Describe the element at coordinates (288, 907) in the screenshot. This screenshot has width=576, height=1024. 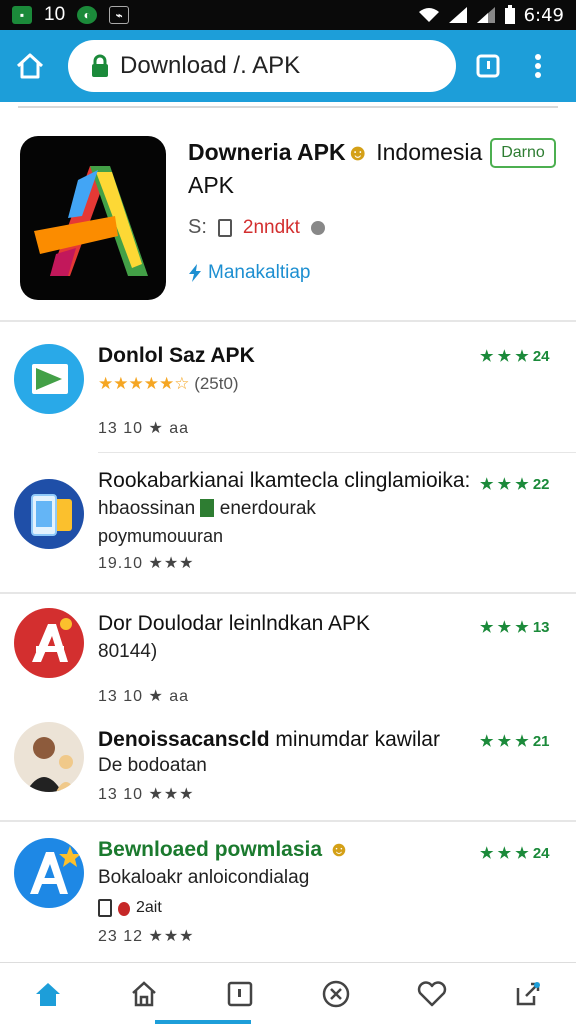
I see `item-extra-row: 2ait` at that location.